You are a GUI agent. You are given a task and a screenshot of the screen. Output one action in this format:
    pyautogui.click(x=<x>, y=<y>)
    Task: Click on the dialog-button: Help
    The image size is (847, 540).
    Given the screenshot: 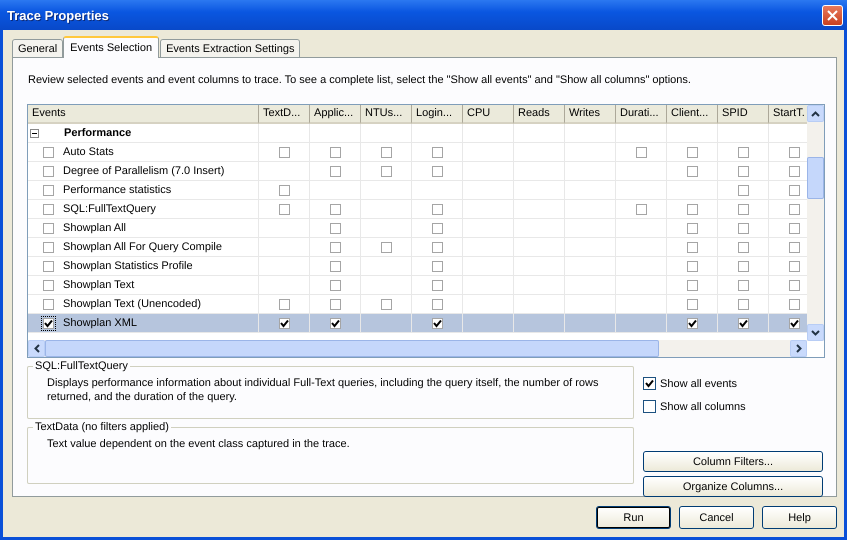 What is the action you would take?
    pyautogui.click(x=799, y=517)
    